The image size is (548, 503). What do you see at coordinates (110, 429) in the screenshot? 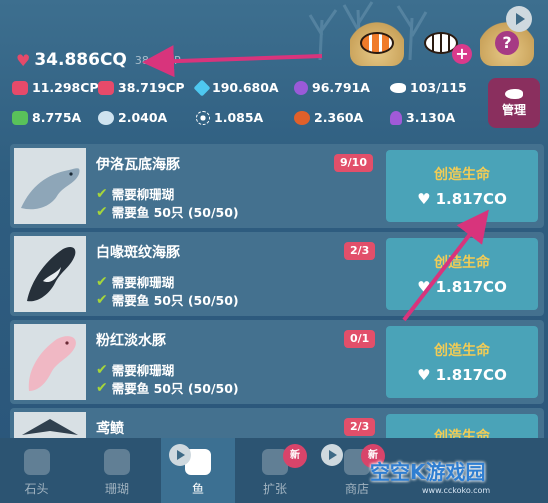
I see `item-name: 鸢鲼` at bounding box center [110, 429].